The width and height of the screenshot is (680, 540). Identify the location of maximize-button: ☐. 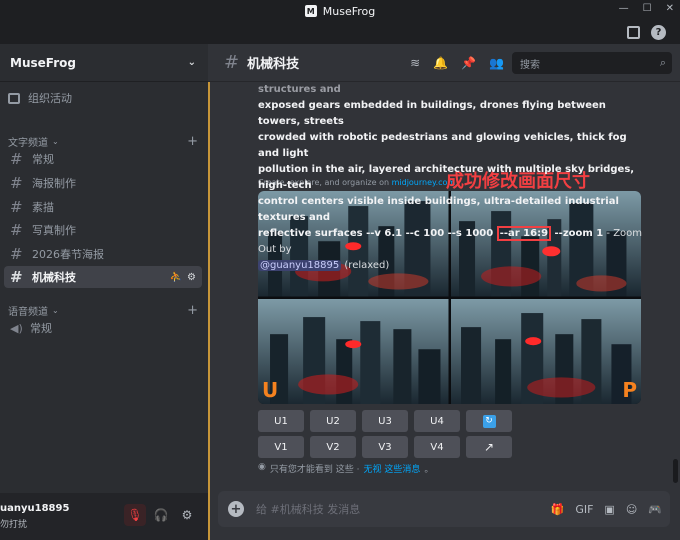
(647, 8).